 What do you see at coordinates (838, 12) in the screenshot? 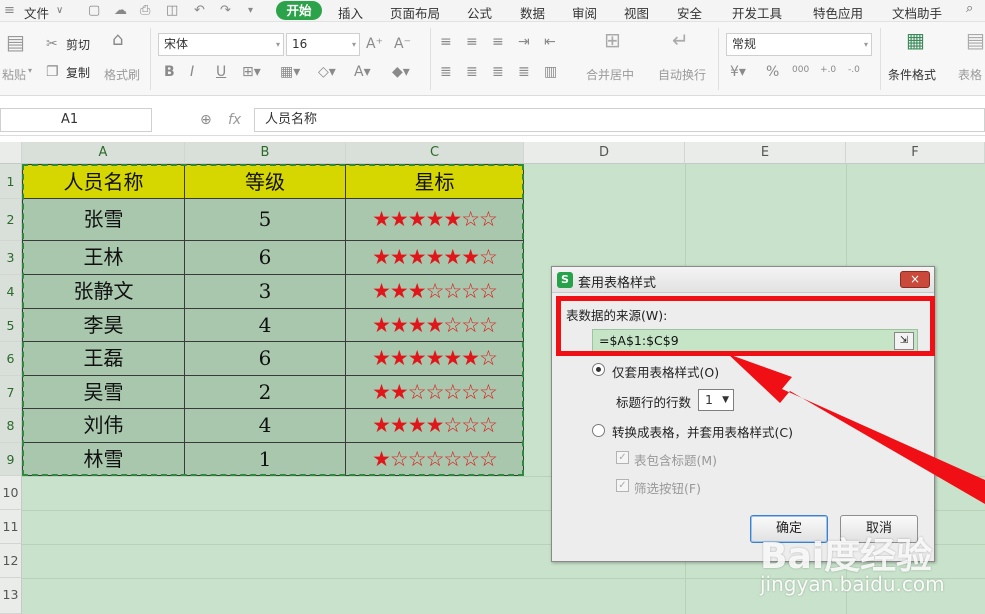
I see `tab-features: 特色应用` at bounding box center [838, 12].